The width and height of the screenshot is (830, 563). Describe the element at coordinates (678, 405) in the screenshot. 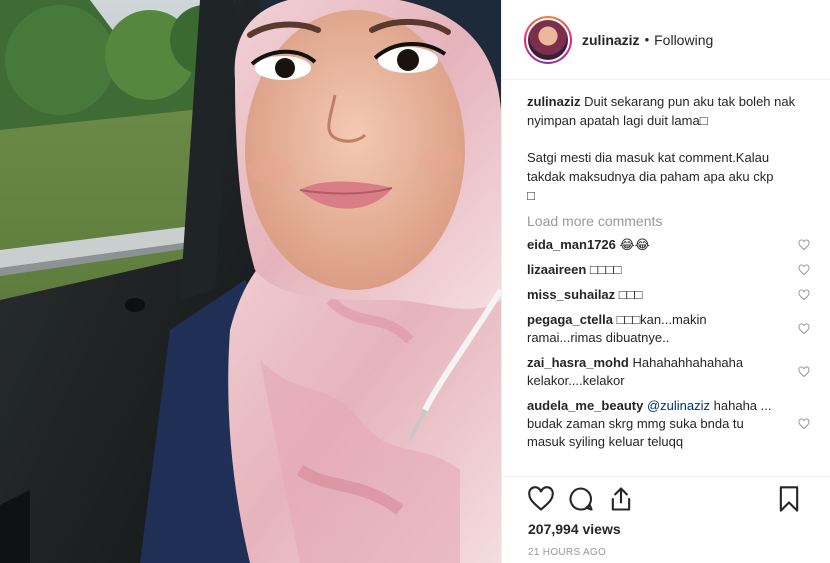

I see `comment-mention: @zulinaziz` at that location.